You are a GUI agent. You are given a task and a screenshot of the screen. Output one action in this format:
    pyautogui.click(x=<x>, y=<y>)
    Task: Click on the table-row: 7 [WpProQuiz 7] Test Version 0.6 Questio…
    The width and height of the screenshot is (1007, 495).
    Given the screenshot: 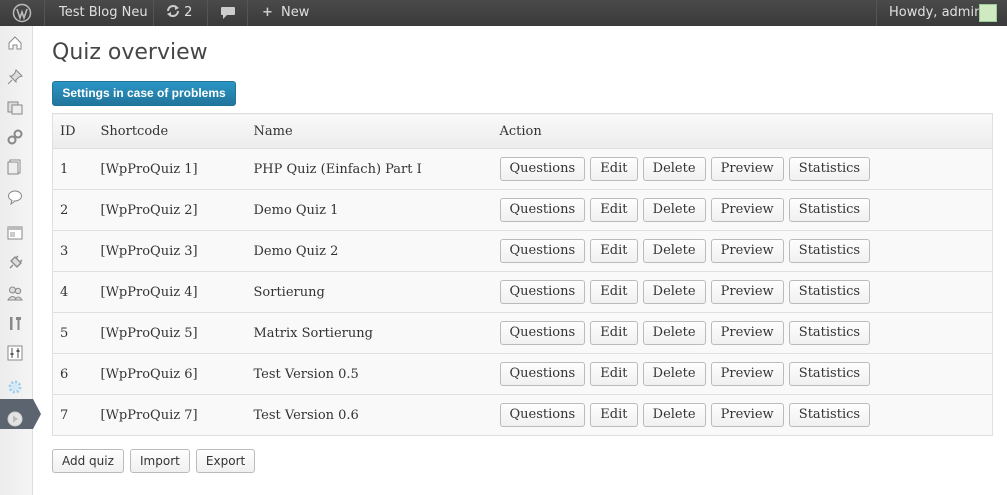 What is the action you would take?
    pyautogui.click(x=522, y=415)
    